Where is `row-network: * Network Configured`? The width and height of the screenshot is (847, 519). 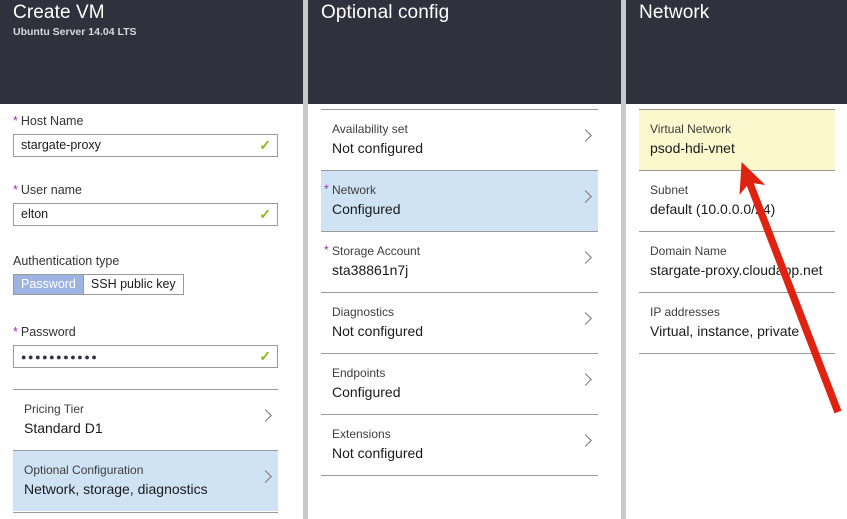 row-network: * Network Configured is located at coordinates (459, 200).